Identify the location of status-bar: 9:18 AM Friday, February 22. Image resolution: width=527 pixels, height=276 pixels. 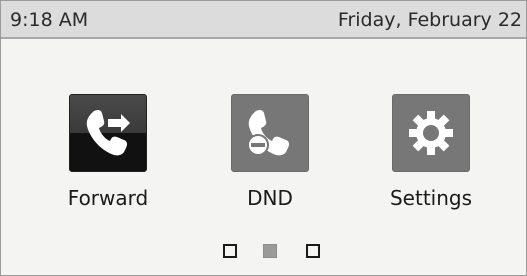
(263, 20).